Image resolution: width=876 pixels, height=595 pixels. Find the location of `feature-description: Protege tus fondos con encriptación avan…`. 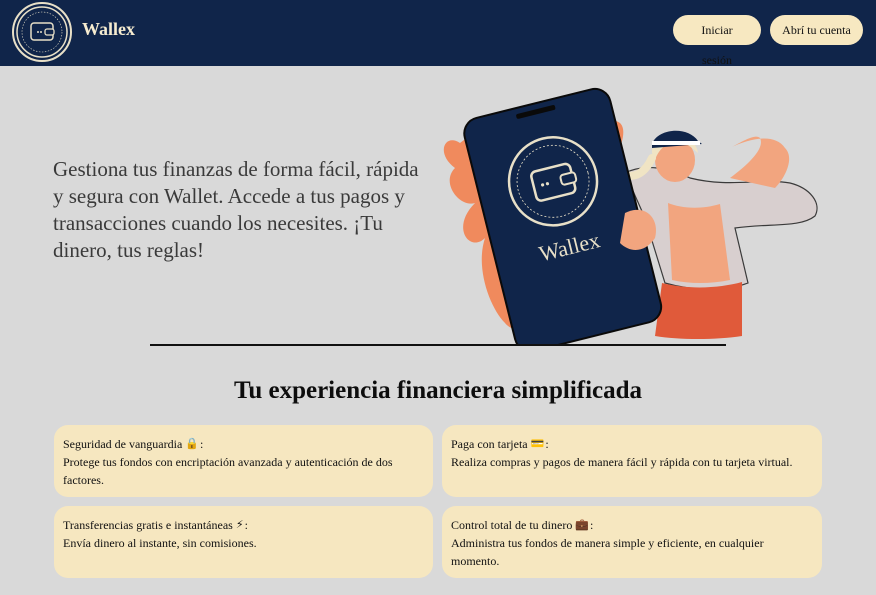

feature-description: Protege tus fondos con encriptación avan… is located at coordinates (228, 471).